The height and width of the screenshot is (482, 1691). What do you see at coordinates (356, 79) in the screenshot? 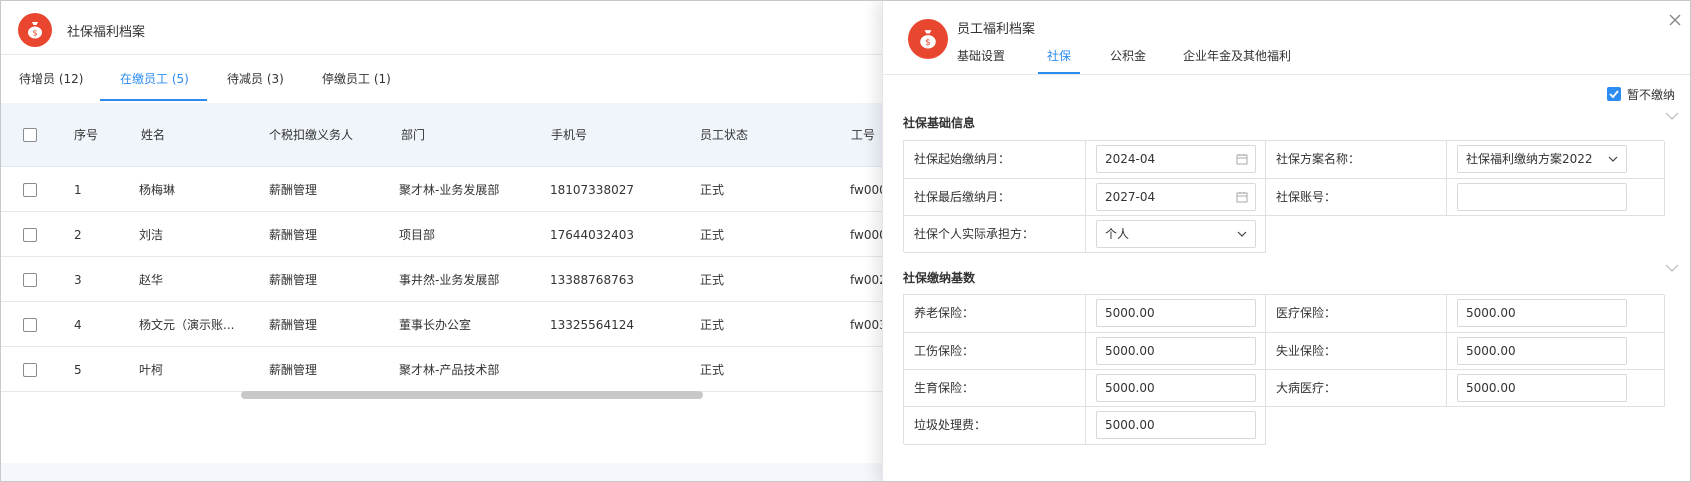
I see `tab-stopped: 停缴员工 (1)` at bounding box center [356, 79].